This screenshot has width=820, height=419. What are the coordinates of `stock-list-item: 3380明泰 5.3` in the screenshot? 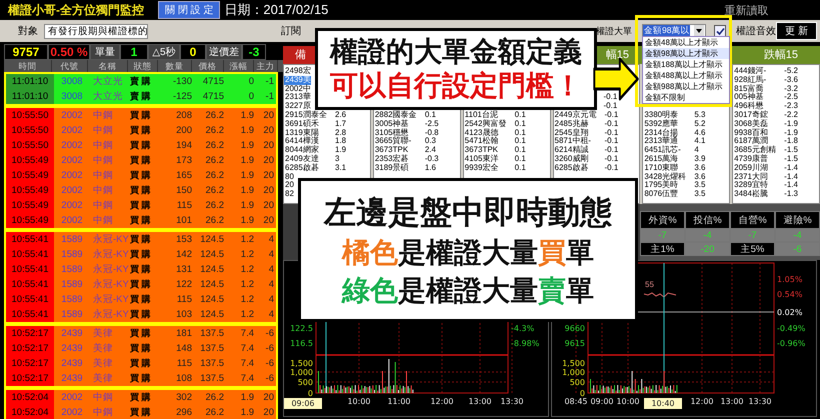 It's located at (674, 115).